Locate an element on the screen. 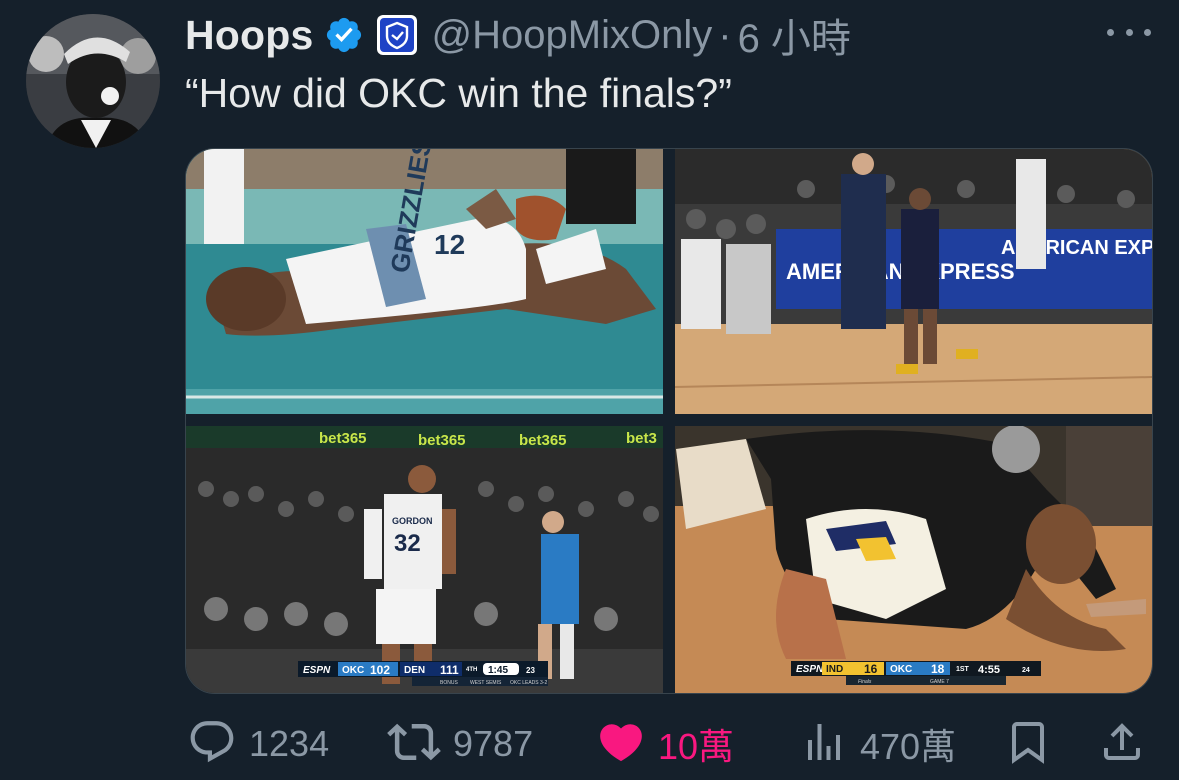 This screenshot has width=1179, height=780. scorebug-team2: DEN is located at coordinates (414, 670).